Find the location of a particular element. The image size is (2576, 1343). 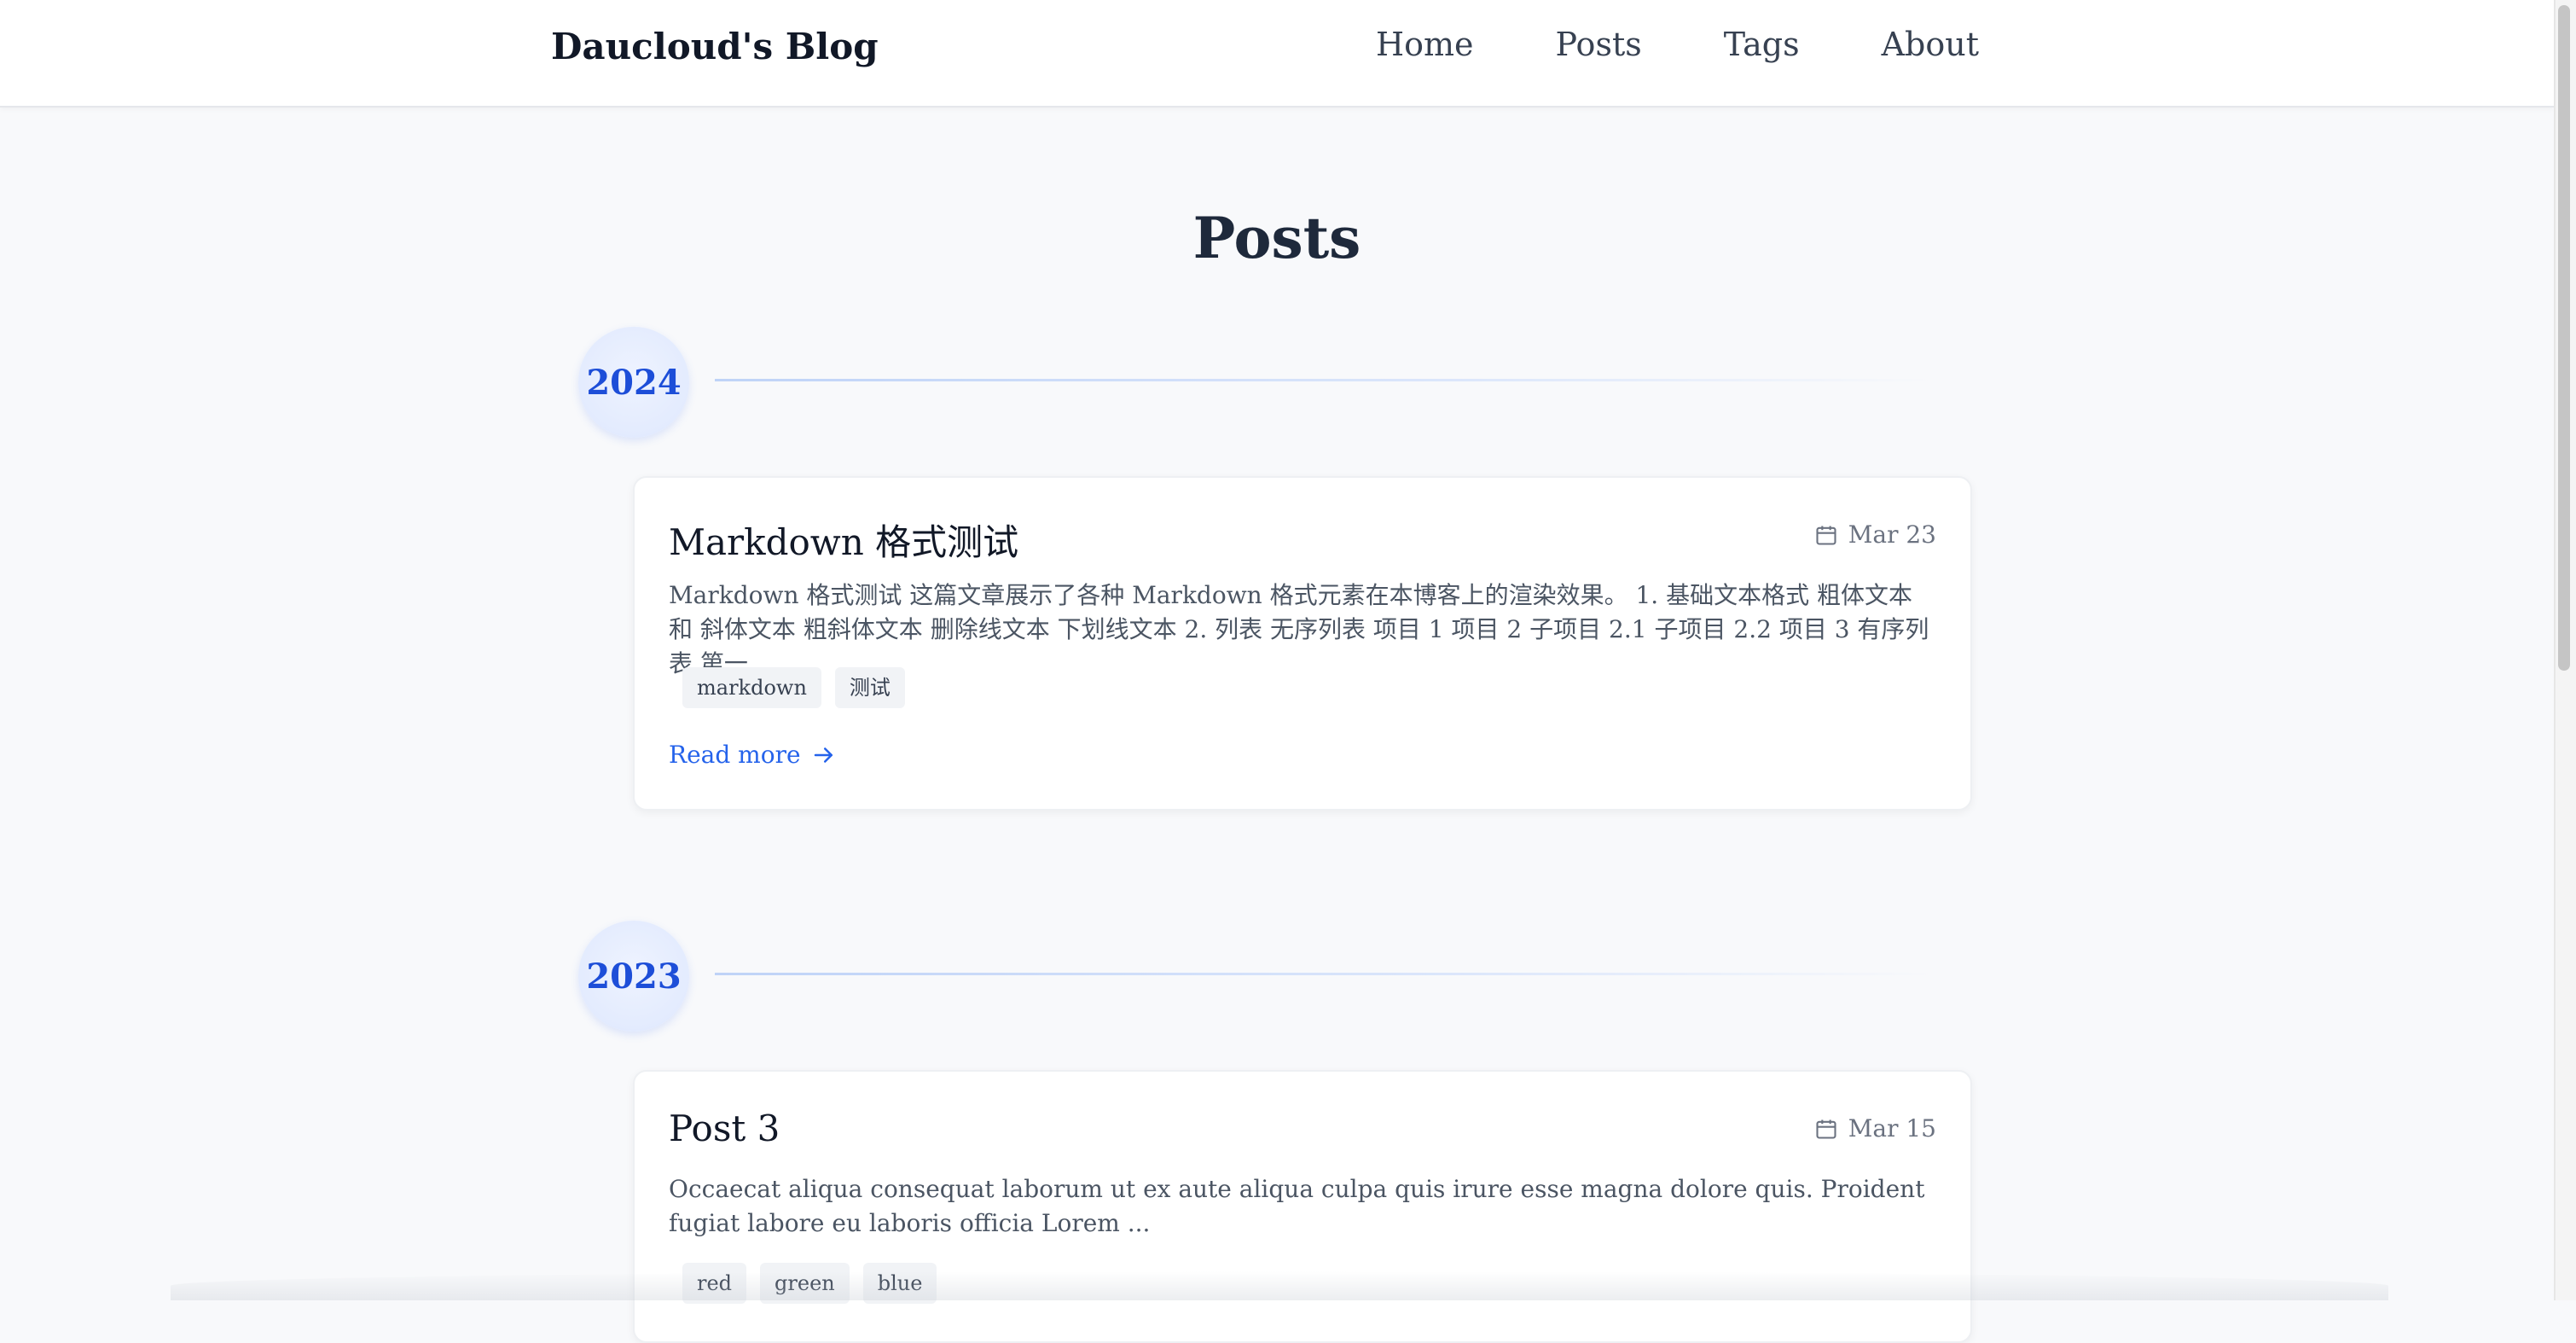

year-divider-2024 is located at coordinates (1325, 380).